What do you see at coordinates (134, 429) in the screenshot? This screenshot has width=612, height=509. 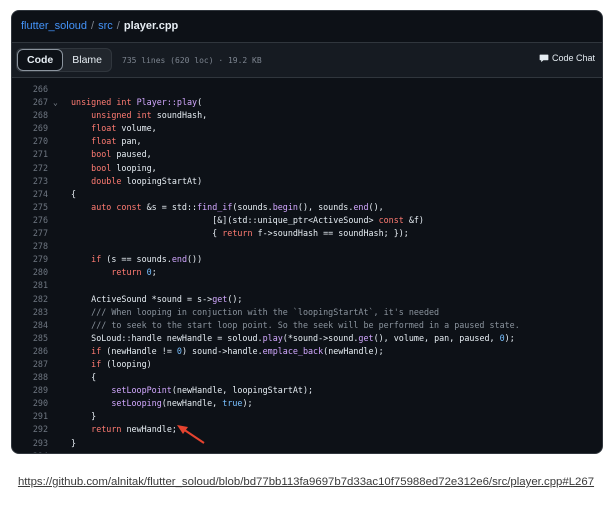 I see `code-text: return newHandle;` at bounding box center [134, 429].